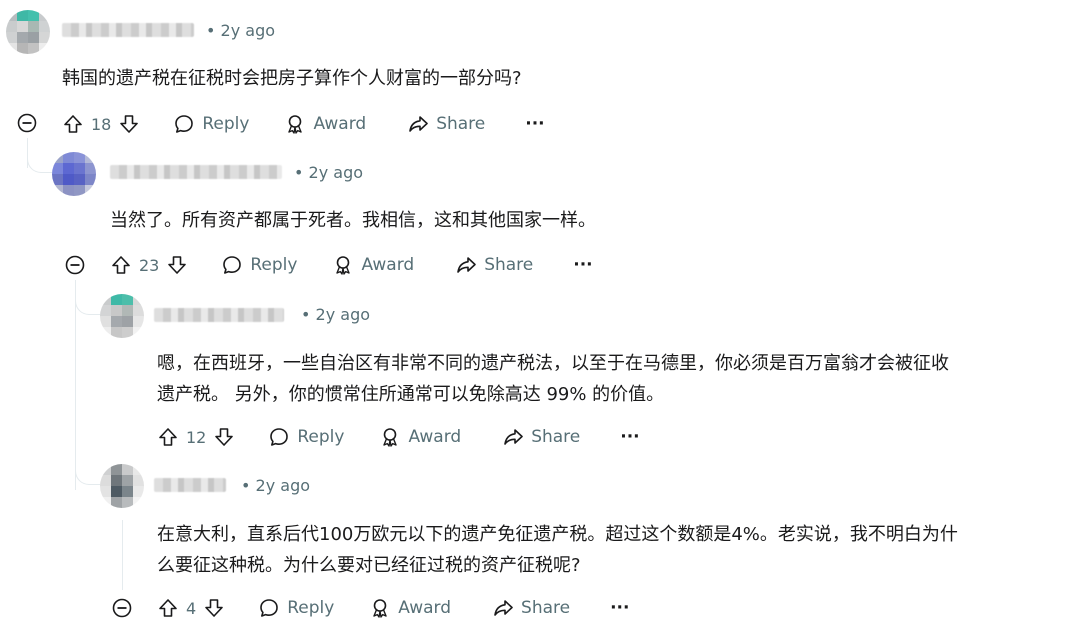 Image resolution: width=1080 pixels, height=626 pixels. I want to click on comment-actions: 12 Reply Award Share ···, so click(398, 437).